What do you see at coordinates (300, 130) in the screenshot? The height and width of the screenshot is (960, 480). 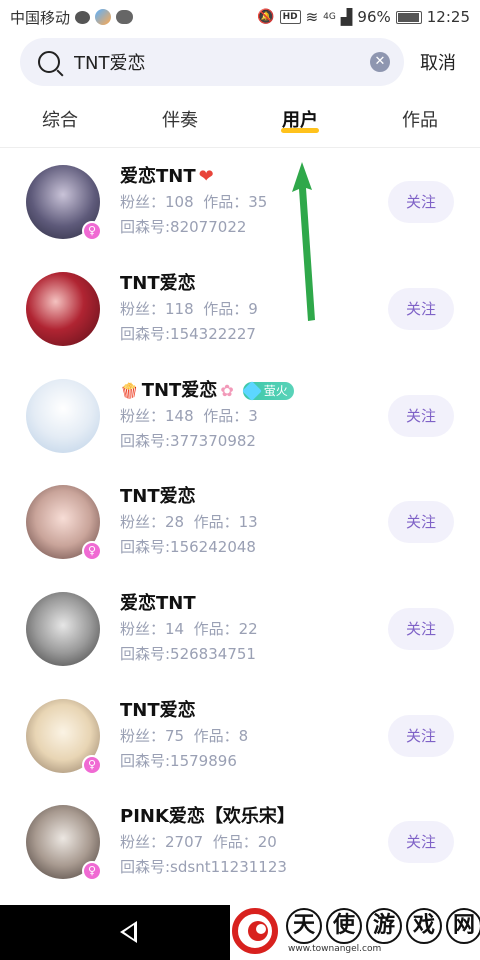 I see `active-tab-indicator` at bounding box center [300, 130].